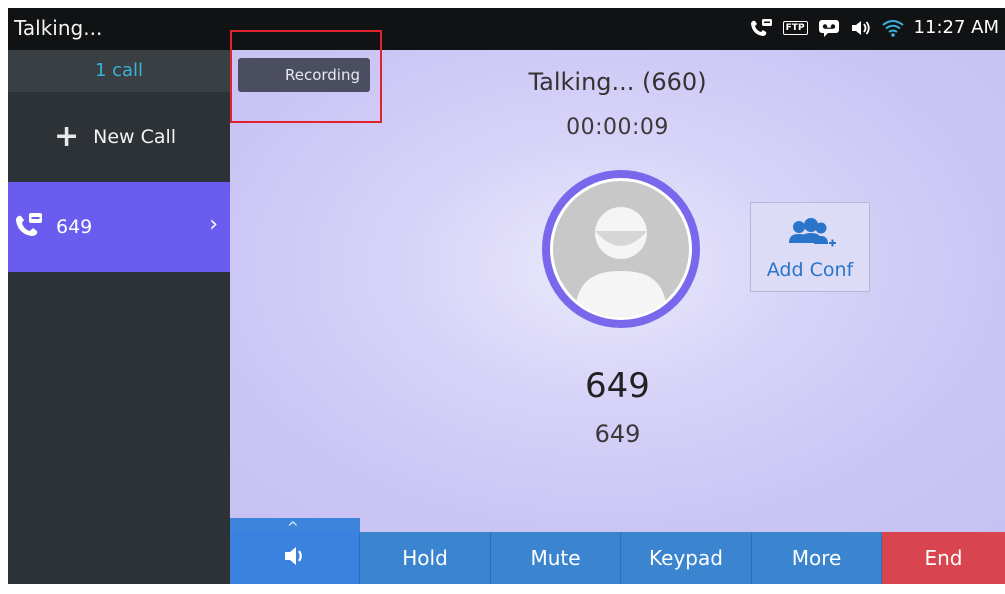 This screenshot has height=594, width=1005. I want to click on active-call-number: 649, so click(74, 227).